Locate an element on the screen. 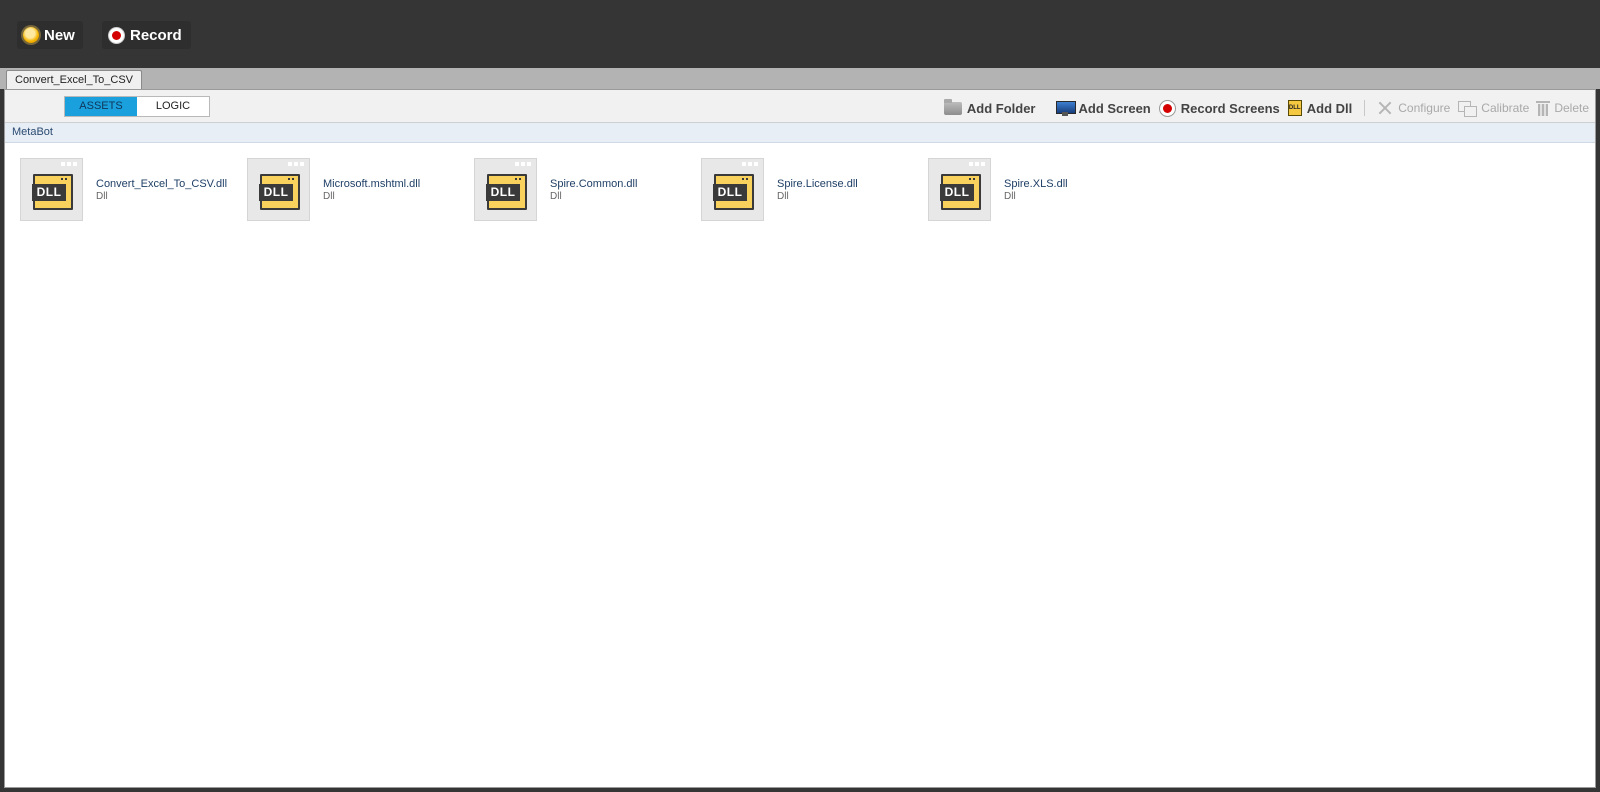 This screenshot has width=1600, height=792. asset-name: Microsoft.mshtml.dll is located at coordinates (372, 184).